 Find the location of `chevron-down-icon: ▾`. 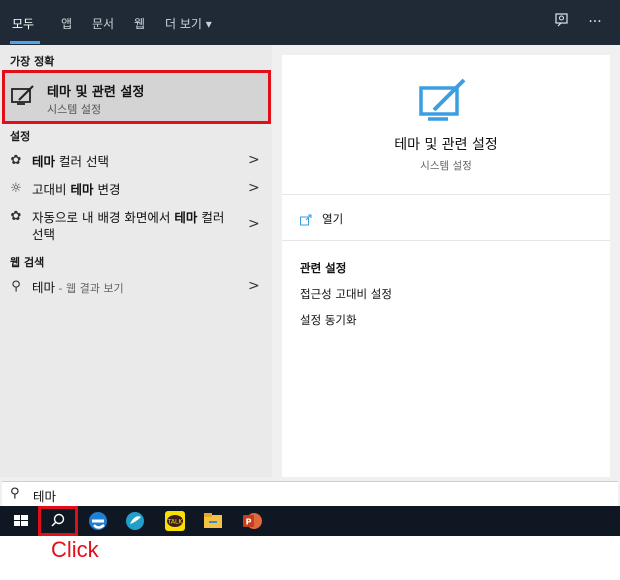

chevron-down-icon: ▾ is located at coordinates (208, 24).